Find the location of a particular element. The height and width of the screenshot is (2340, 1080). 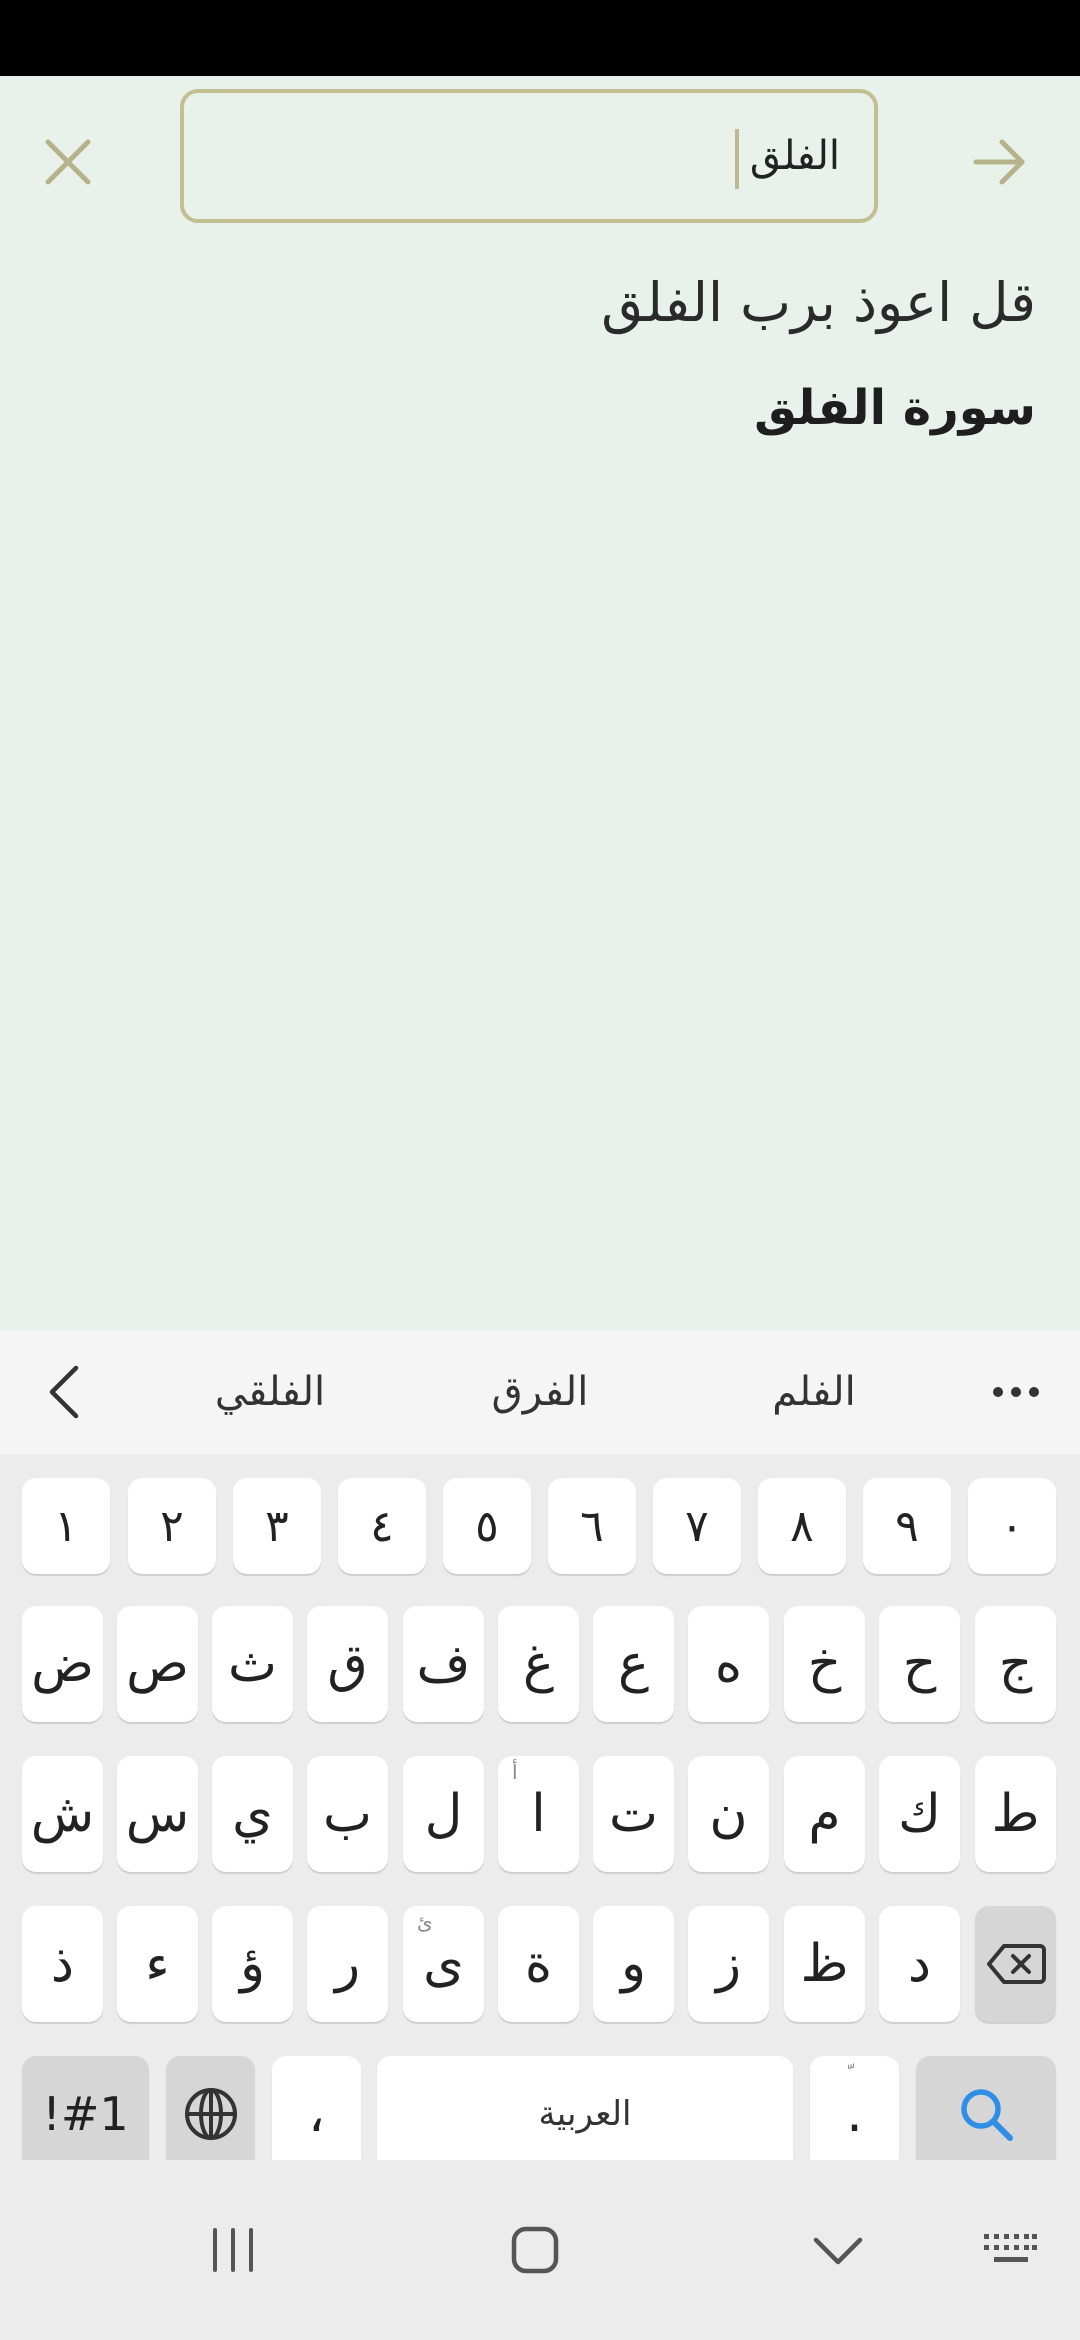

key: ش is located at coordinates (62, 1814).